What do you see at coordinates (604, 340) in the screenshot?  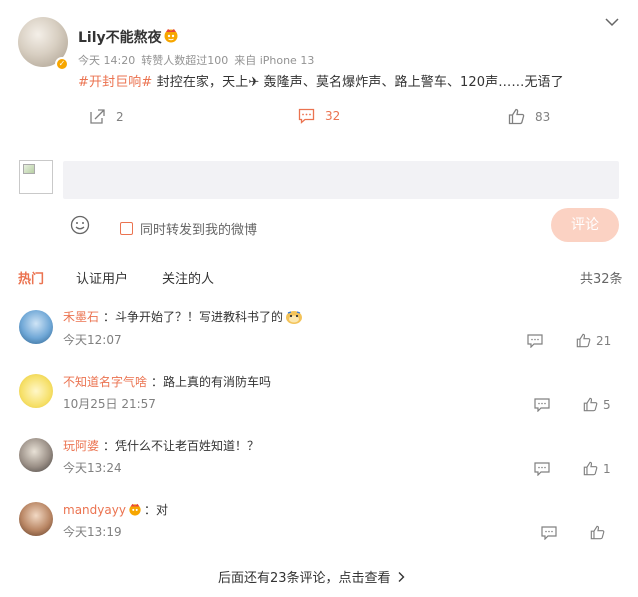 I see `comment-like-count: 21` at bounding box center [604, 340].